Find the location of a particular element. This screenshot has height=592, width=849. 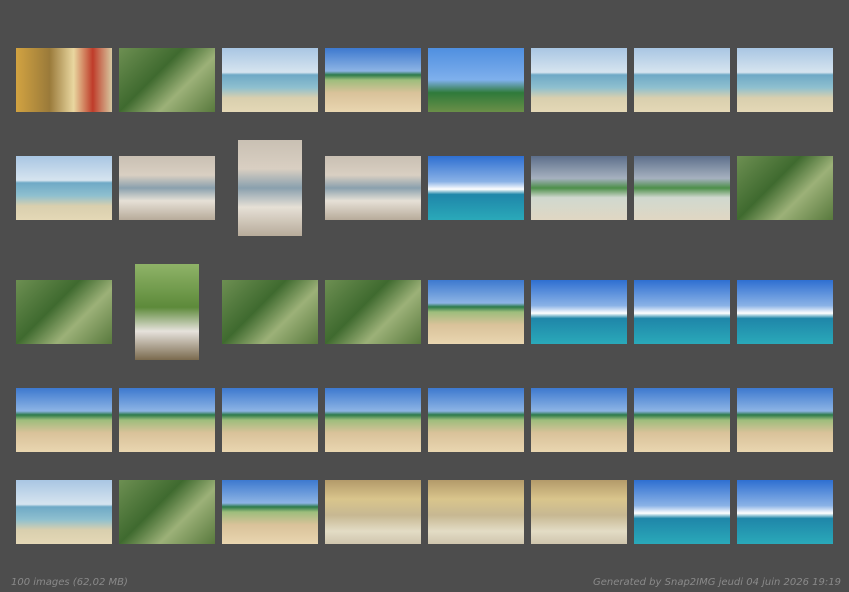

thumbnail-r4-c4 is located at coordinates (373, 420).